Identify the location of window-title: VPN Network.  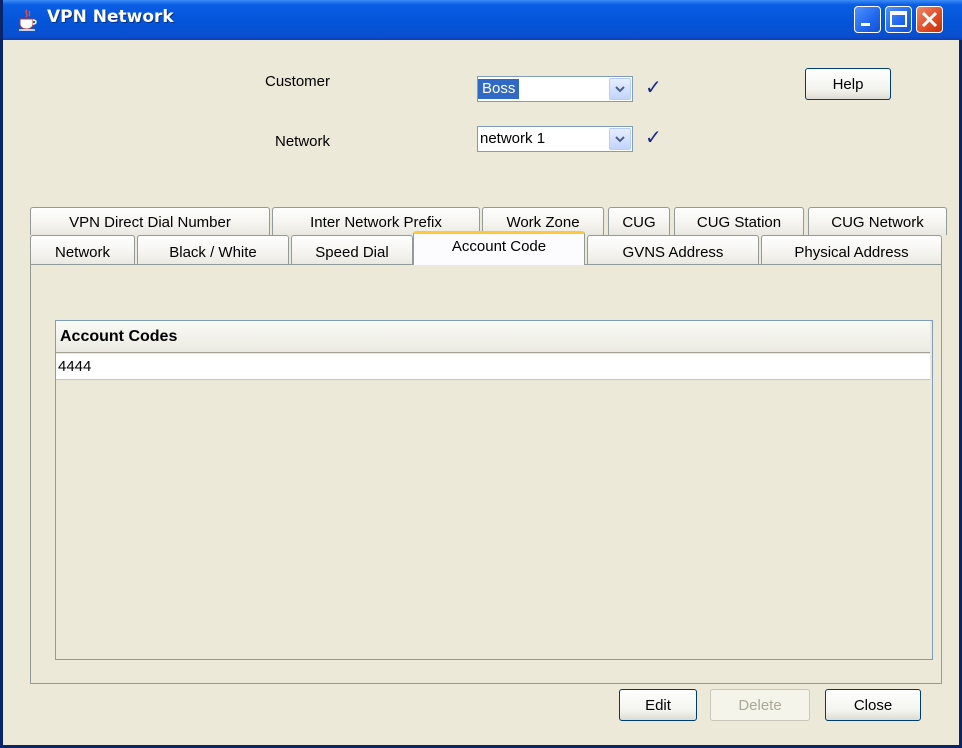
(110, 17).